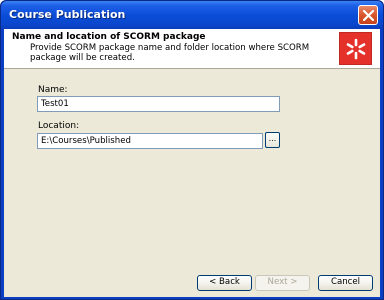 Image resolution: width=384 pixels, height=300 pixels. What do you see at coordinates (150, 141) in the screenshot?
I see `location-field: E:\Courses\Published` at bounding box center [150, 141].